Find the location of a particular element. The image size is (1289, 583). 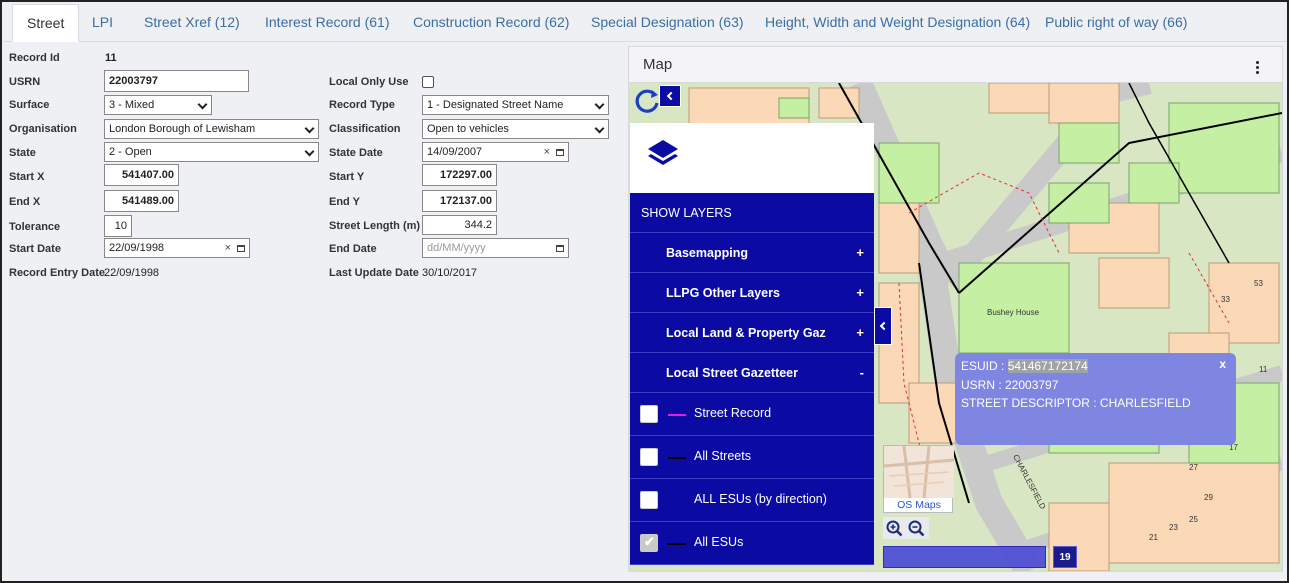

map-label-bushey-house: Bushey House is located at coordinates (1013, 312).